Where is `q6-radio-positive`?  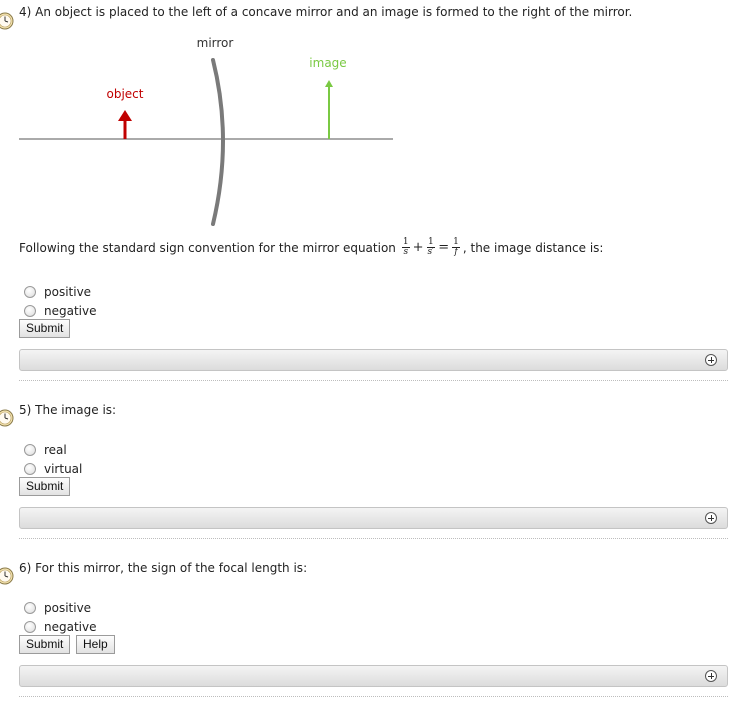
q6-radio-positive is located at coordinates (30, 607).